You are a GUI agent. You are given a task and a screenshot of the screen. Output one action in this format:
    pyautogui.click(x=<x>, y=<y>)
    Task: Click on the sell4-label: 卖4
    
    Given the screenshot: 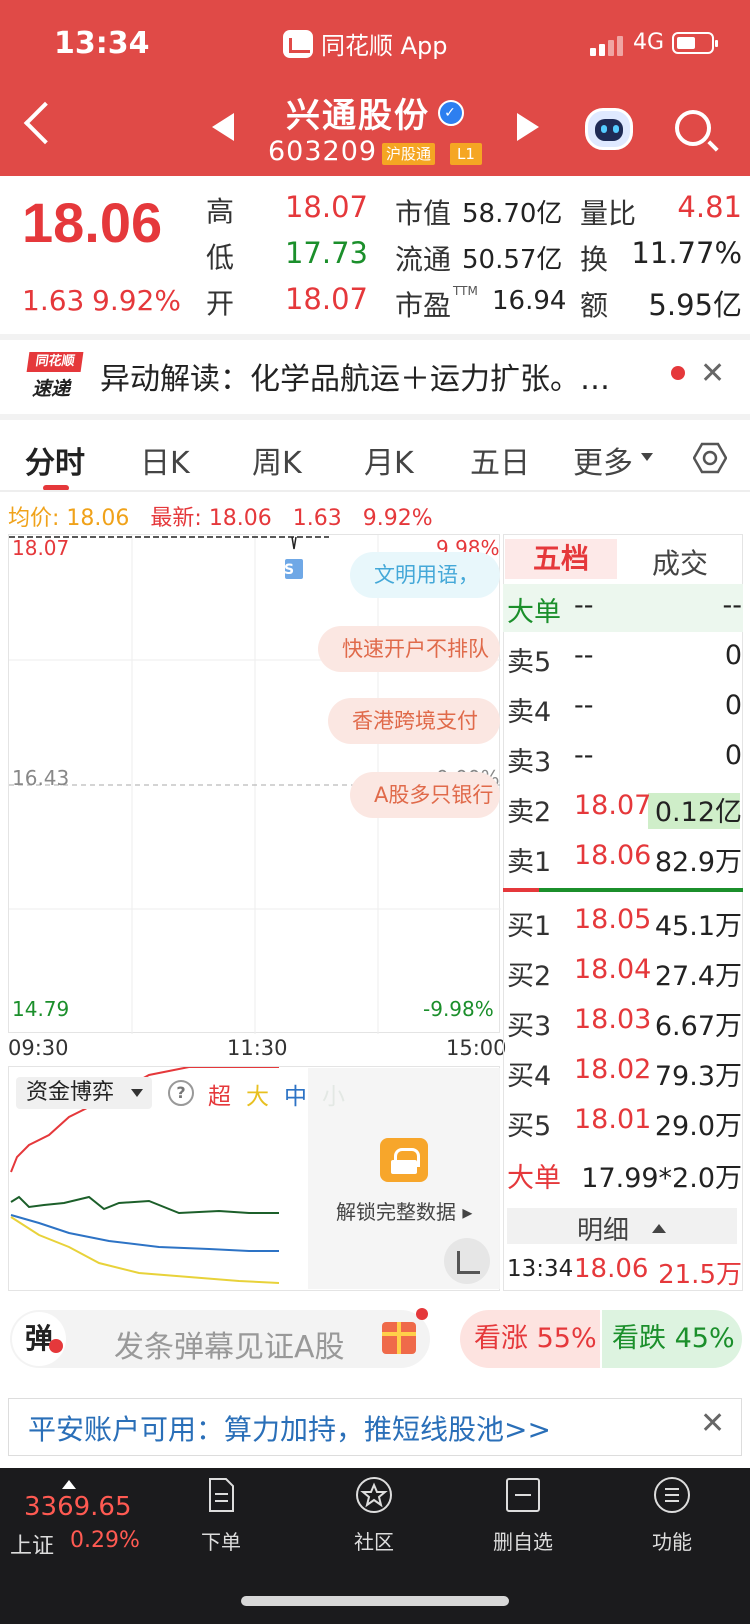 What is the action you would take?
    pyautogui.click(x=529, y=712)
    